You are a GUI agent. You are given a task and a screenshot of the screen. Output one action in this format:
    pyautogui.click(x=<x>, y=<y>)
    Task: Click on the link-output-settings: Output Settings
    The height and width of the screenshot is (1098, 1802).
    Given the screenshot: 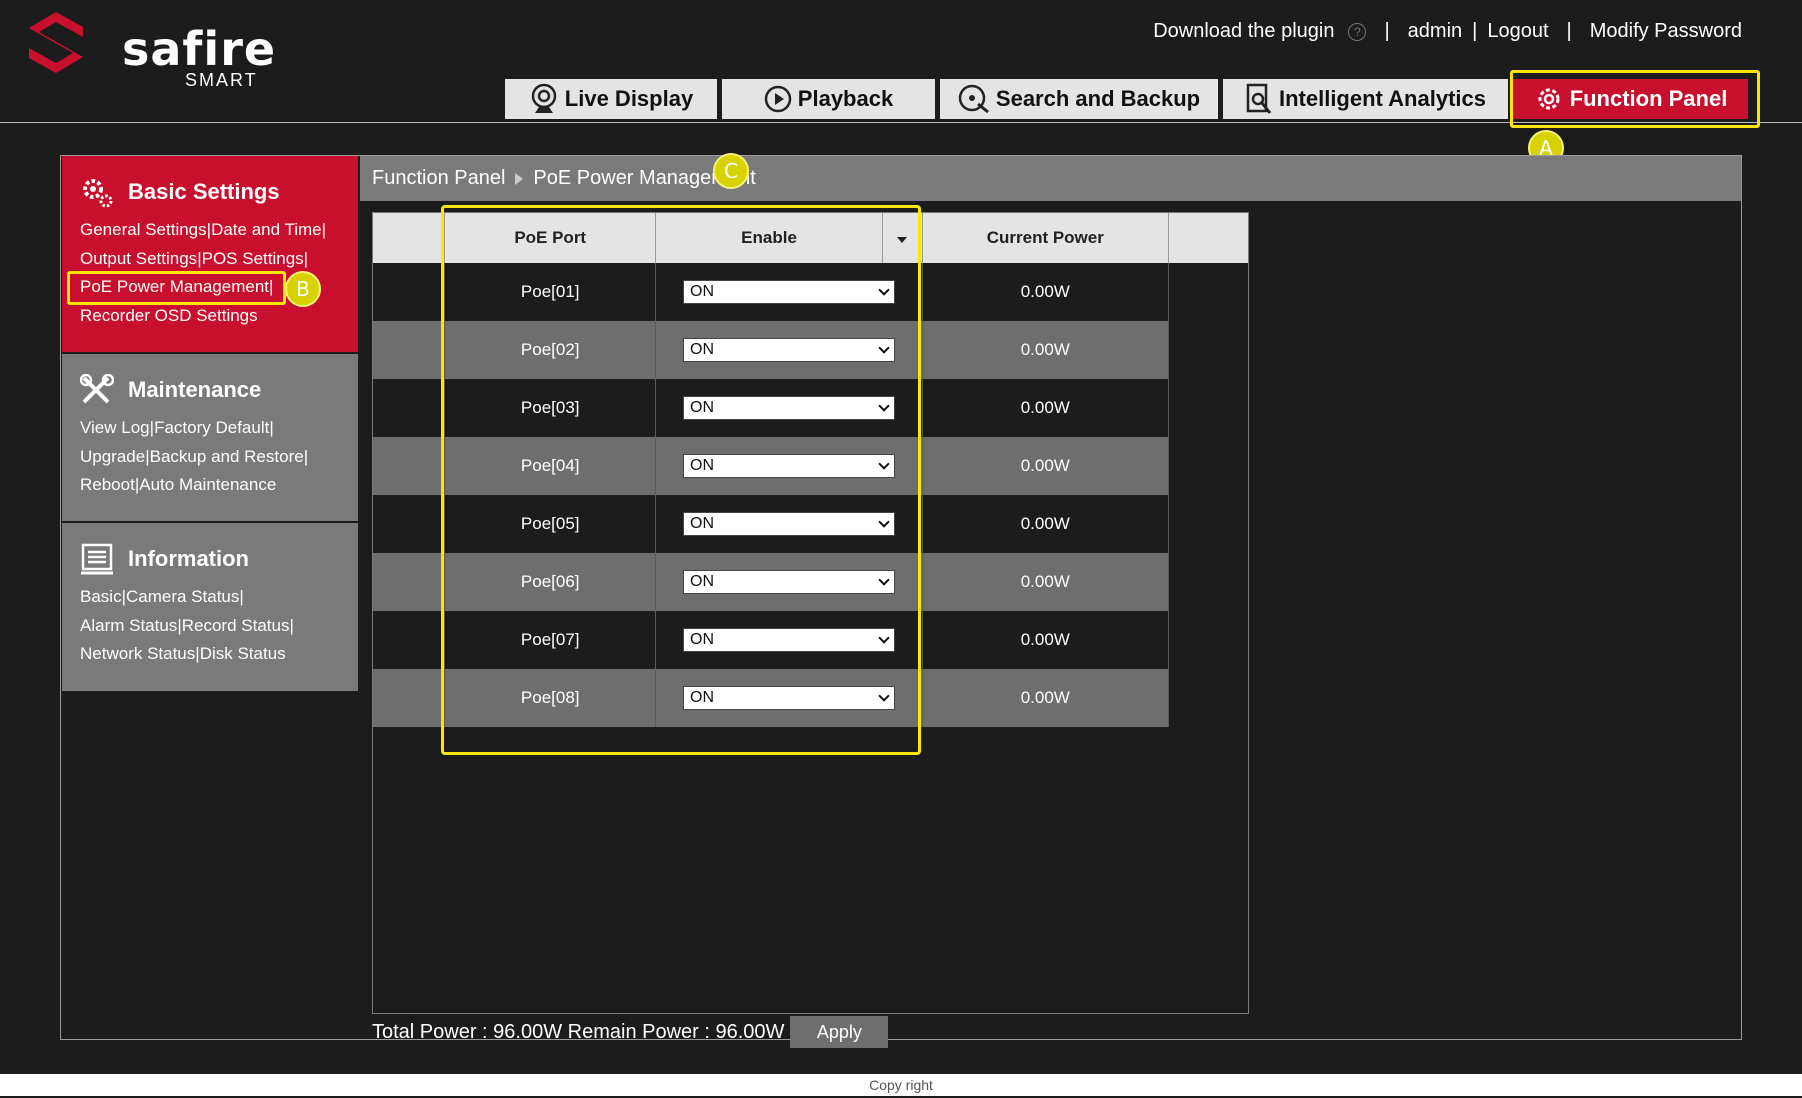 What is the action you would take?
    pyautogui.click(x=138, y=258)
    